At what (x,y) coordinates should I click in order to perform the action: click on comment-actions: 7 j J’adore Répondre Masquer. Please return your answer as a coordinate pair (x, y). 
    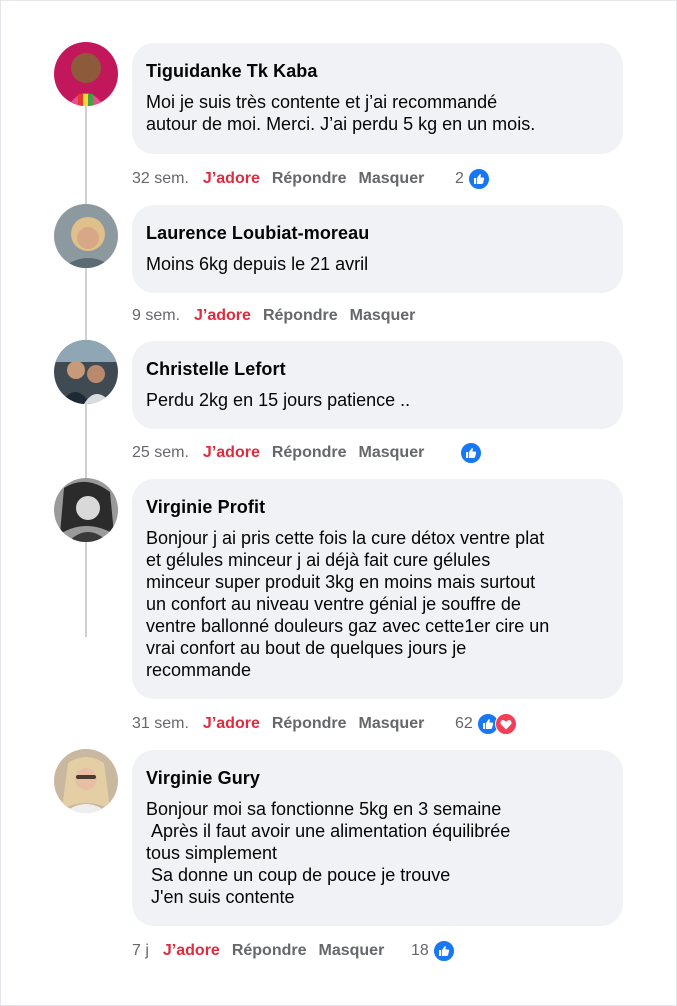
    Looking at the image, I should click on (258, 951).